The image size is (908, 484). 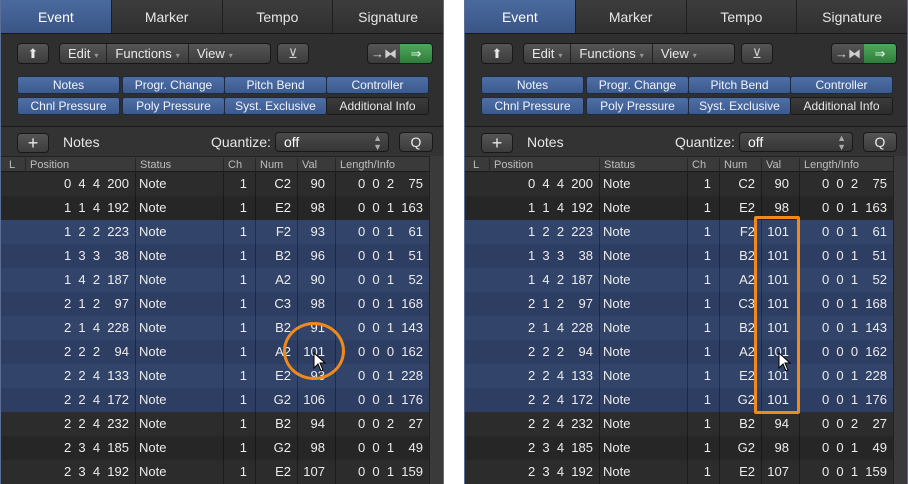 I want to click on table-row-selected: 2 2 4 172 Note 1 G2 106 0 0 1 176, so click(x=222, y=400).